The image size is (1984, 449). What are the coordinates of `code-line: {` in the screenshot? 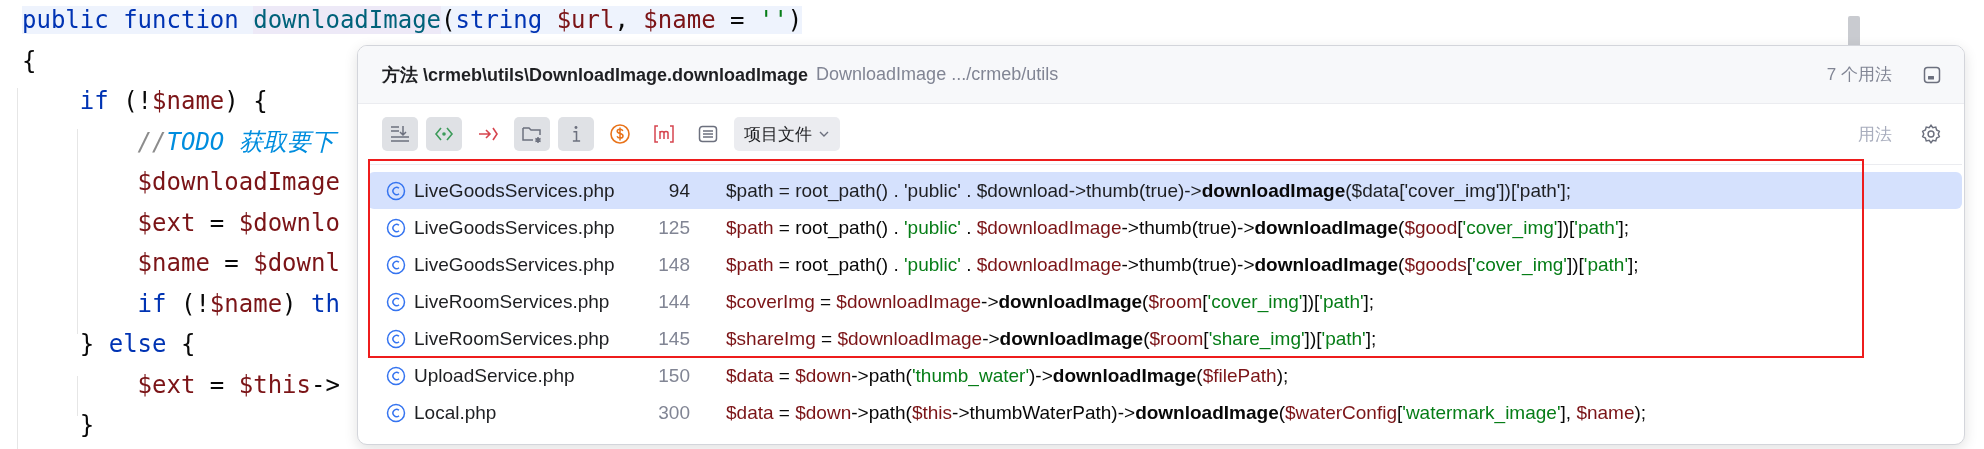 It's located at (29, 60).